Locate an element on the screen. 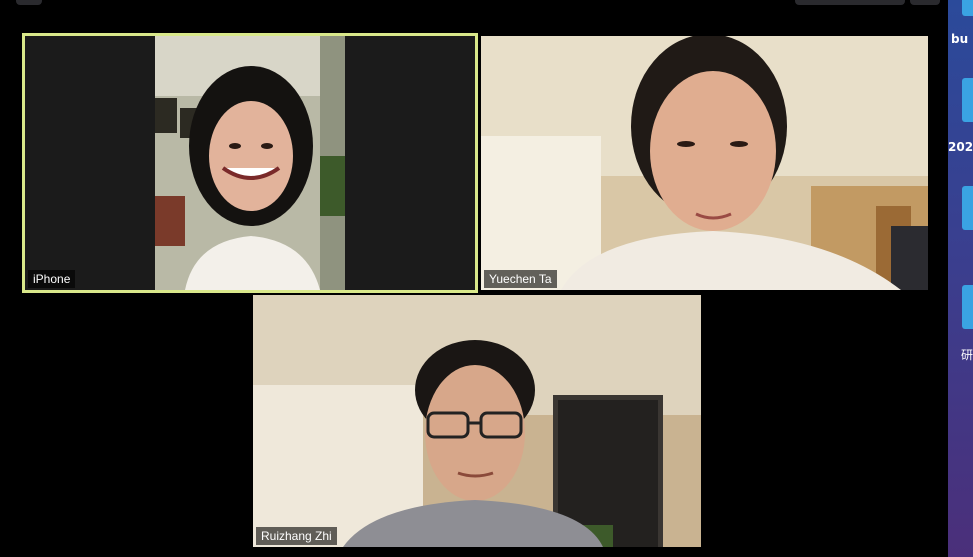 The width and height of the screenshot is (973, 557). participant-name-tag: Ruizhang Zhi is located at coordinates (296, 536).